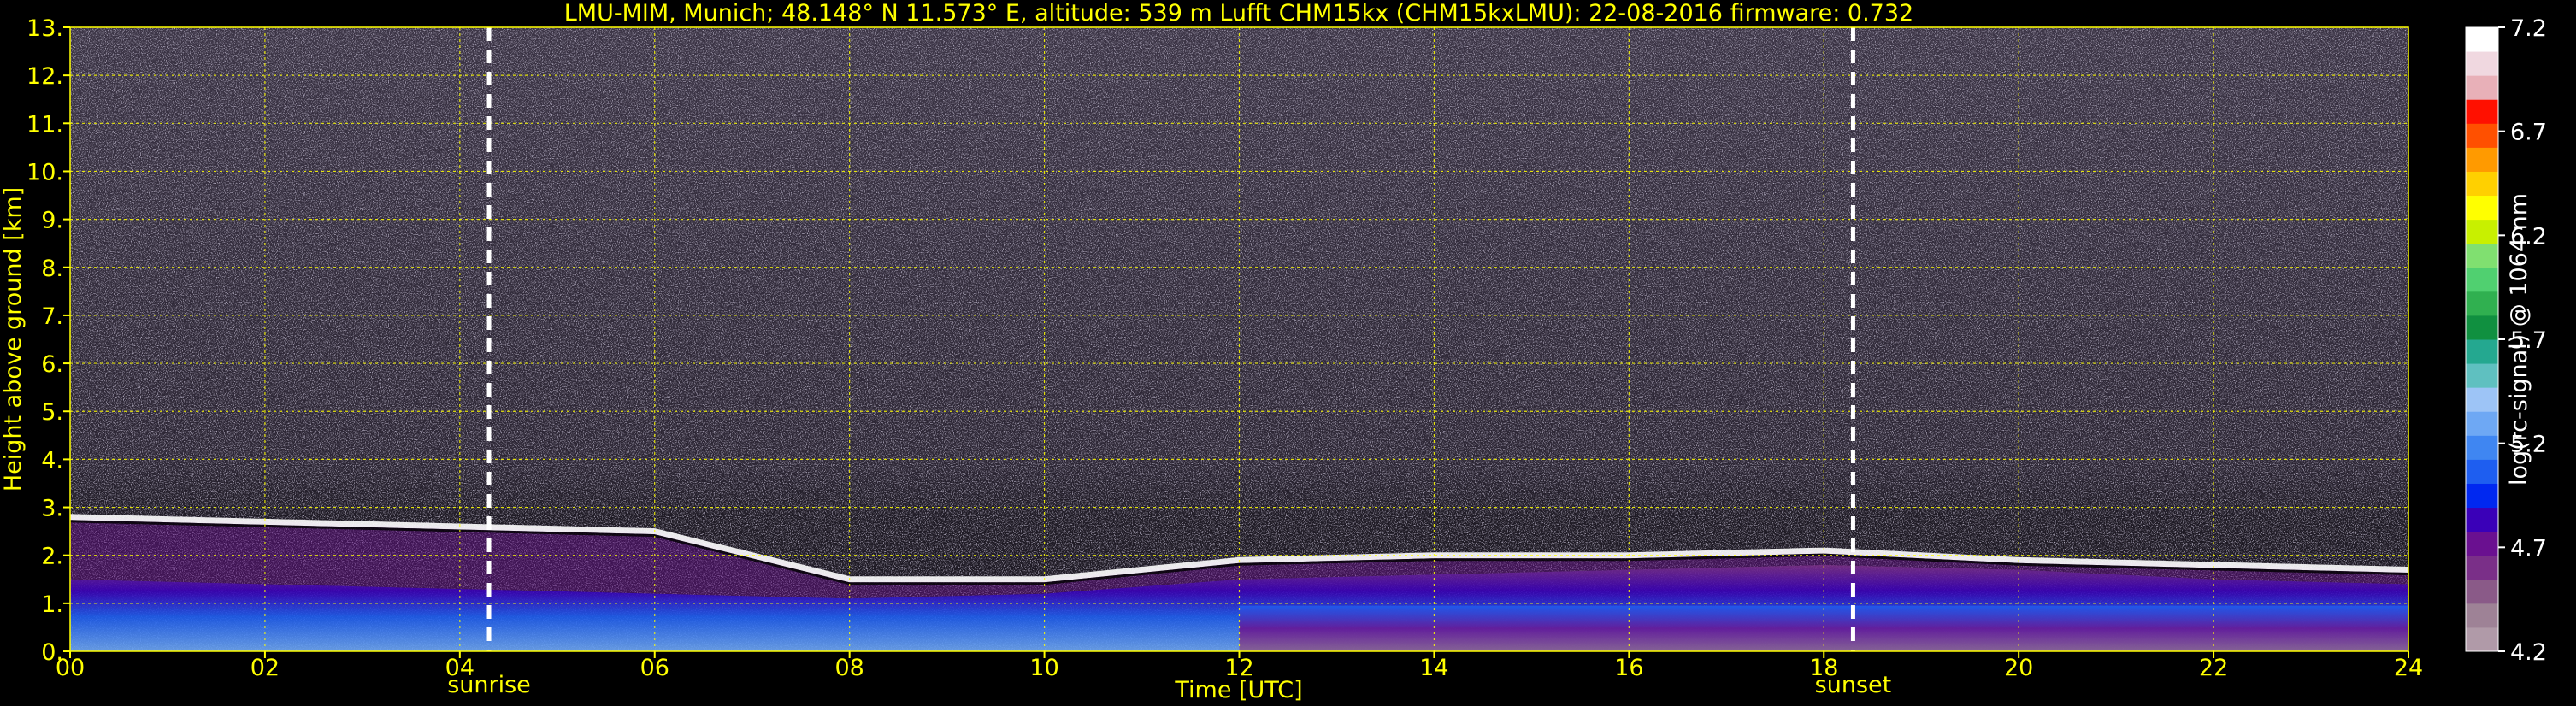  I want to click on x-axis-label: Time [UTC], so click(1238, 690).